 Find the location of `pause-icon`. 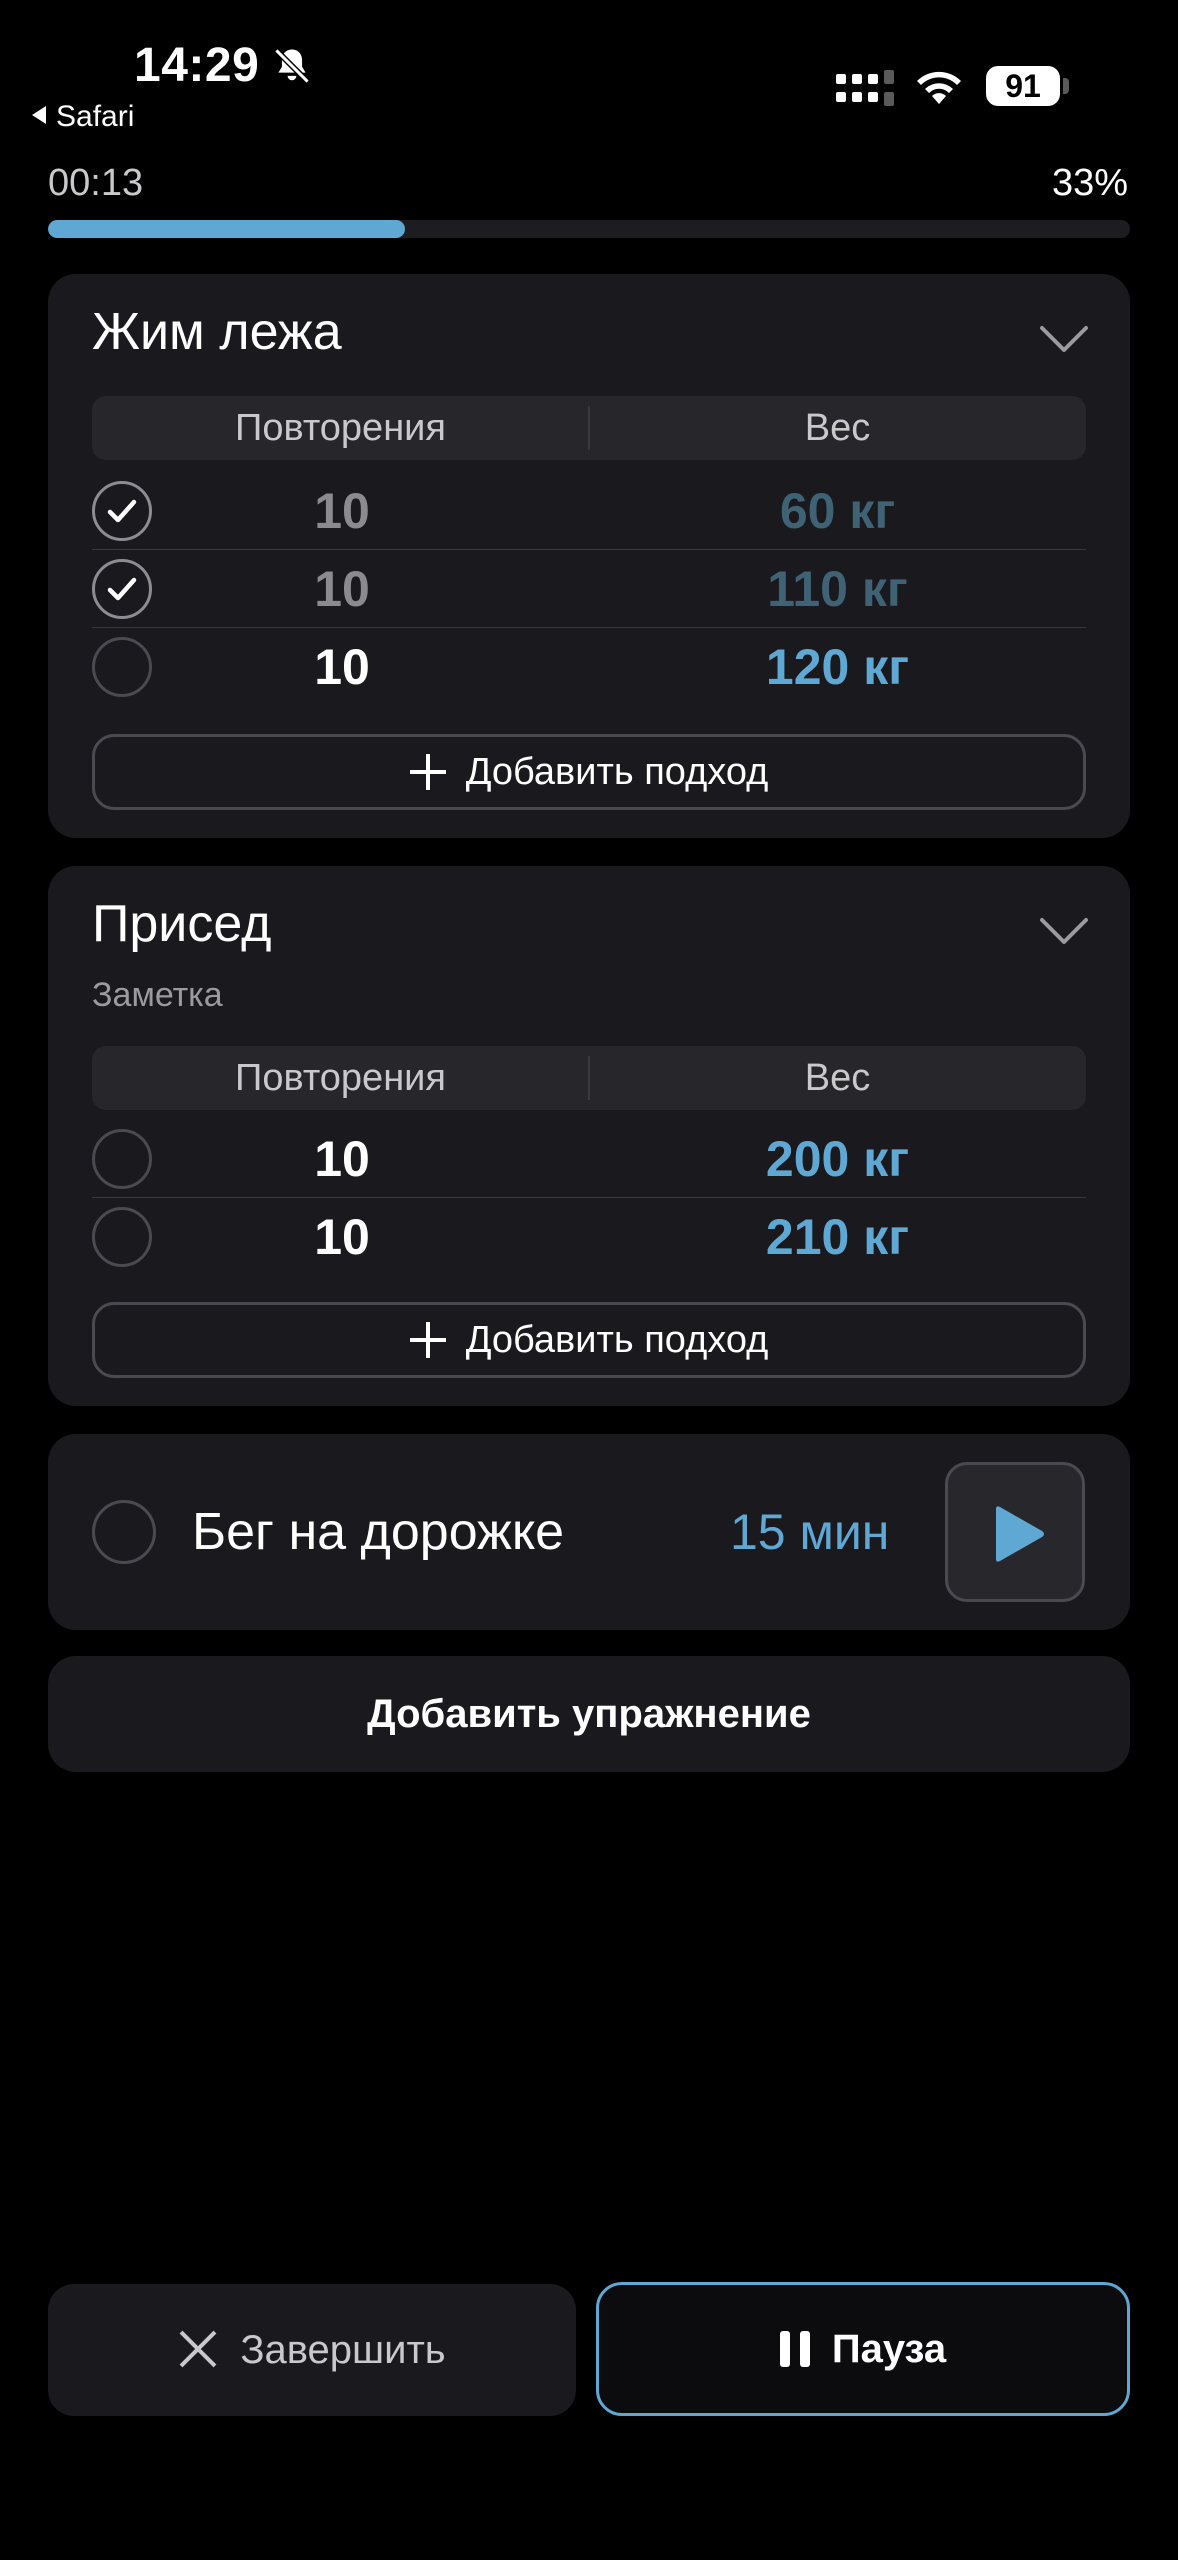

pause-icon is located at coordinates (794, 2349).